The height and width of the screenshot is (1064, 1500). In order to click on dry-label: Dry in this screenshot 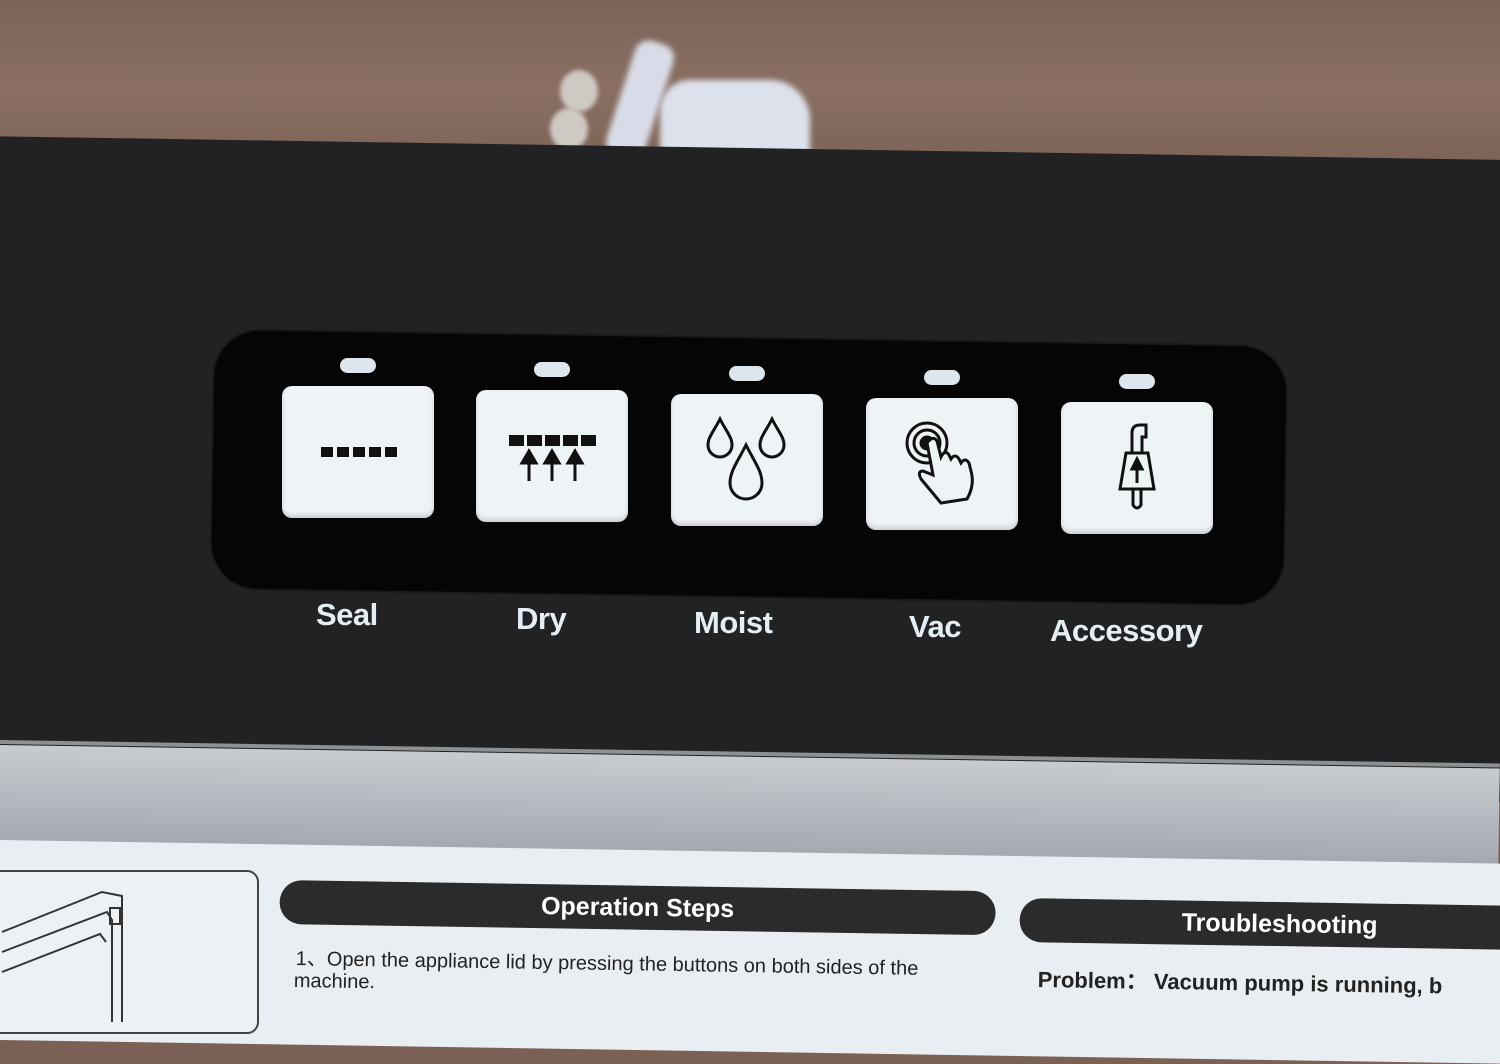, I will do `click(541, 618)`.